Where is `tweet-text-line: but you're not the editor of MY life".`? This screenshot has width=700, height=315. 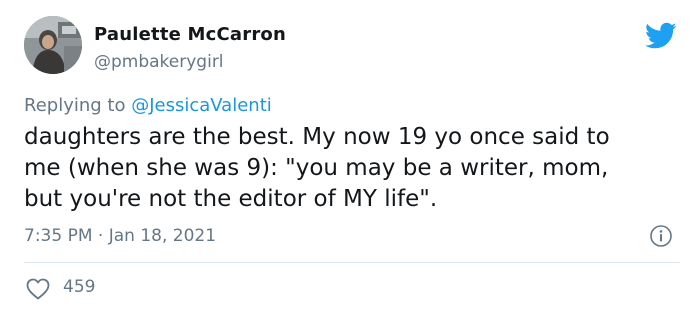 tweet-text-line: but you're not the editor of MY life". is located at coordinates (231, 199).